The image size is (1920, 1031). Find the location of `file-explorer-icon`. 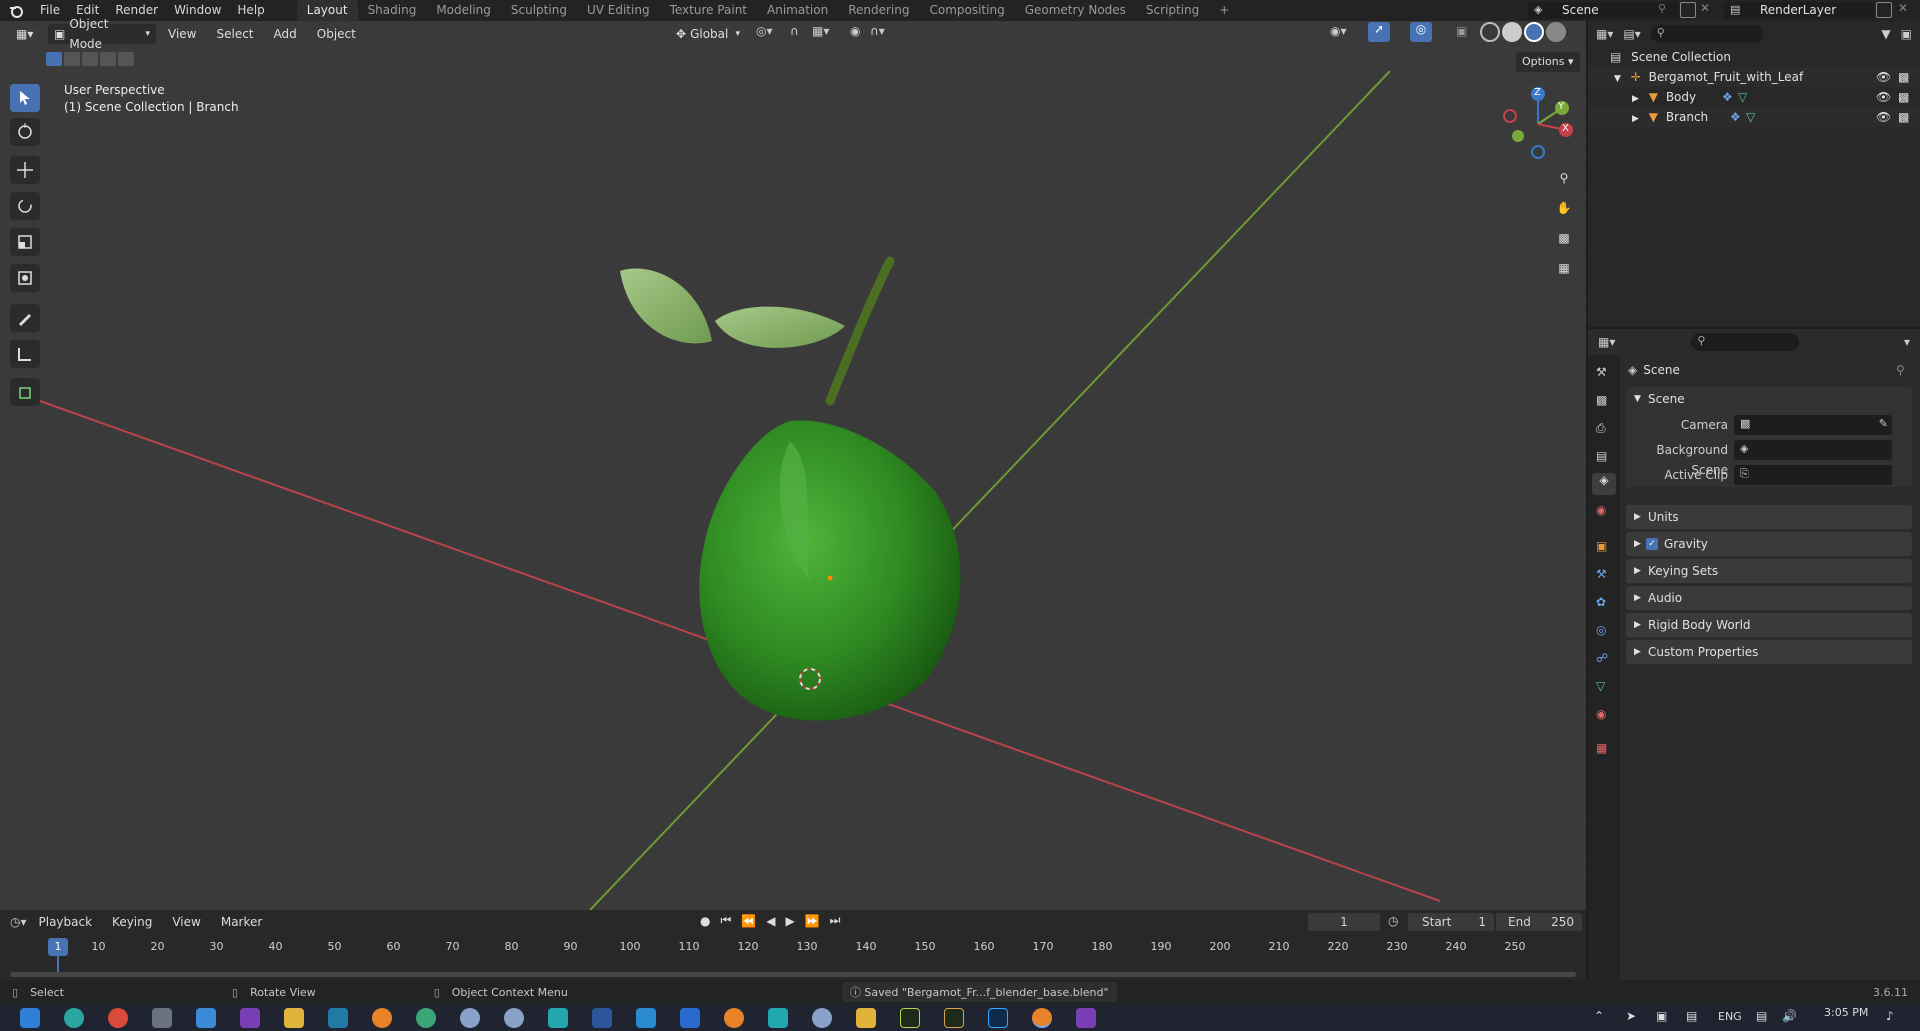

file-explorer-icon is located at coordinates (294, 1018).